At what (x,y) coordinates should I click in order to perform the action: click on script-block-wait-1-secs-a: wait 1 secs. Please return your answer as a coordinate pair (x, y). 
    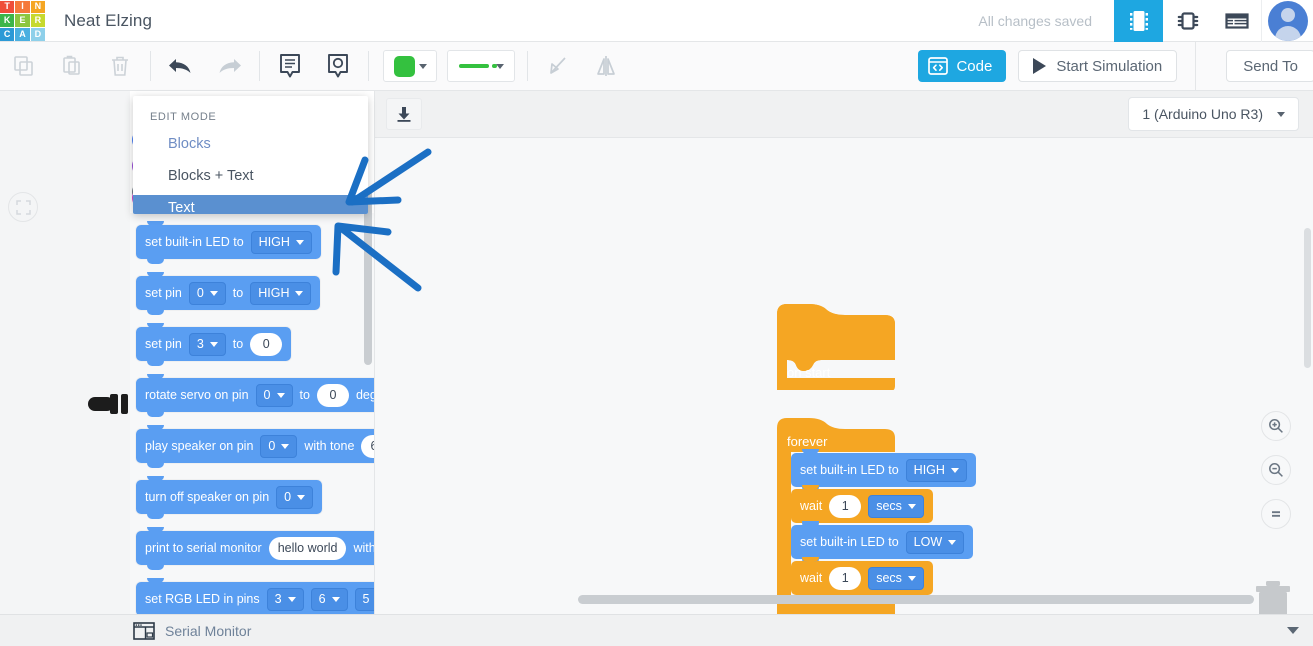
    Looking at the image, I should click on (862, 506).